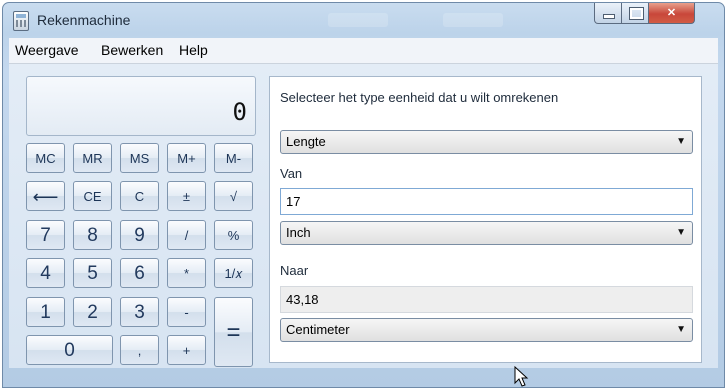 This screenshot has height=390, width=727. I want to click on from-value-input: 17, so click(486, 201).